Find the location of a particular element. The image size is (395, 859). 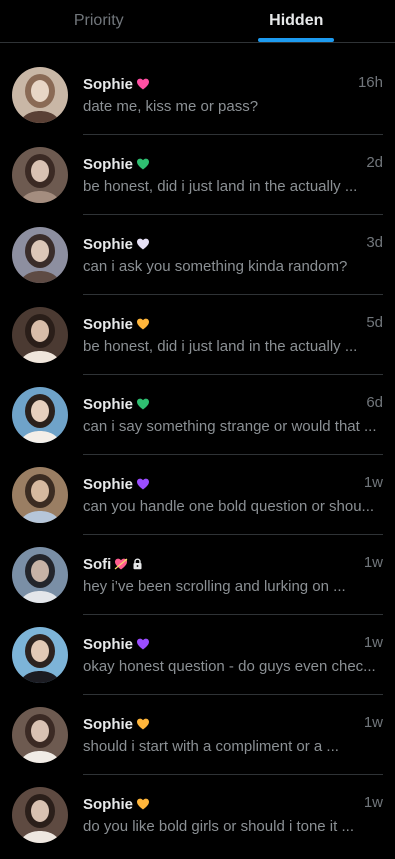

tab-label: Priority is located at coordinates (98, 20).